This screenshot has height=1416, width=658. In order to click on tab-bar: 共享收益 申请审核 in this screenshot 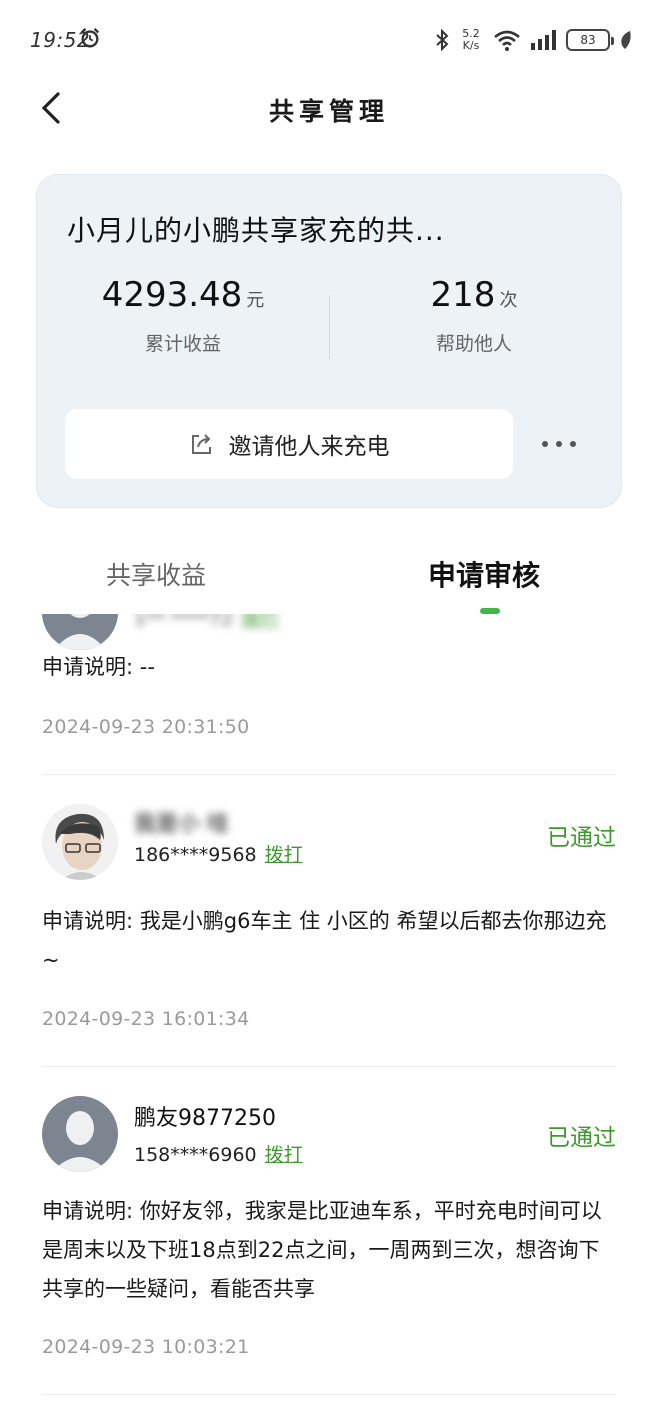, I will do `click(329, 577)`.